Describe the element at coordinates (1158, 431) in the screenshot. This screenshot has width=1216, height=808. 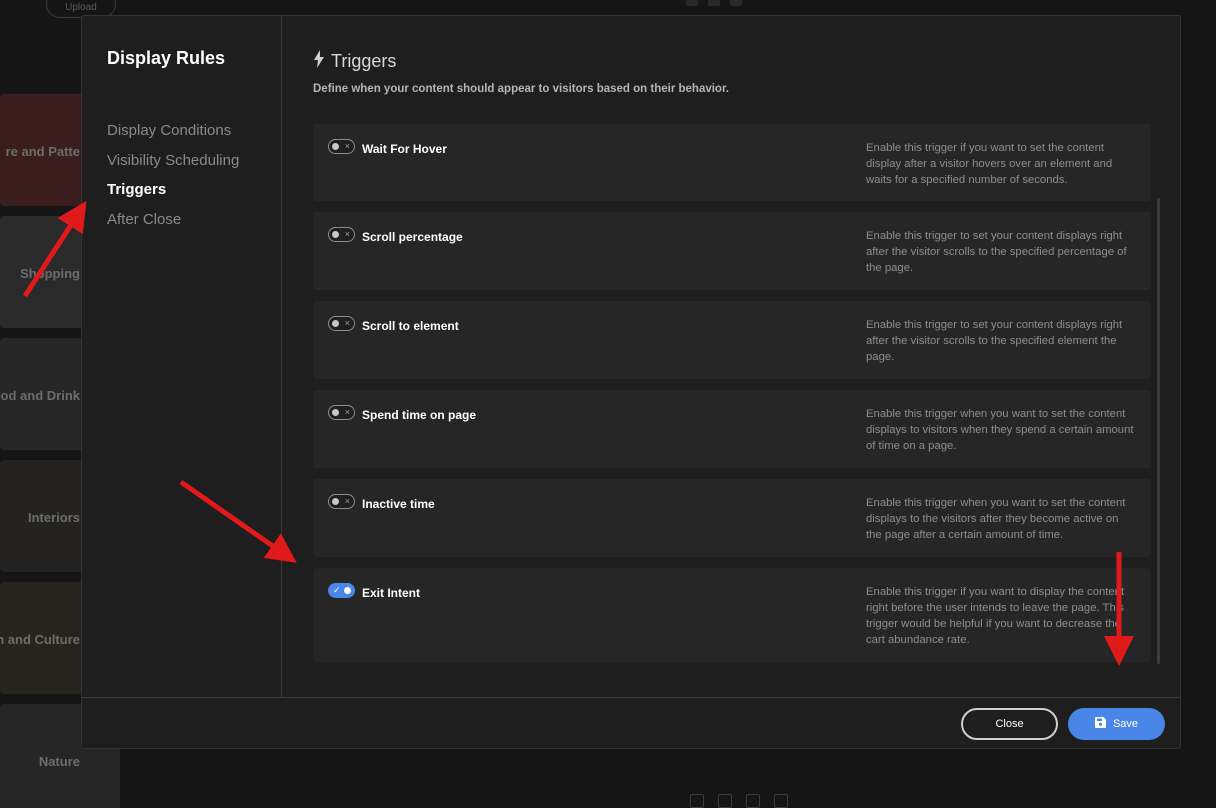
I see `list-scrollbar` at that location.